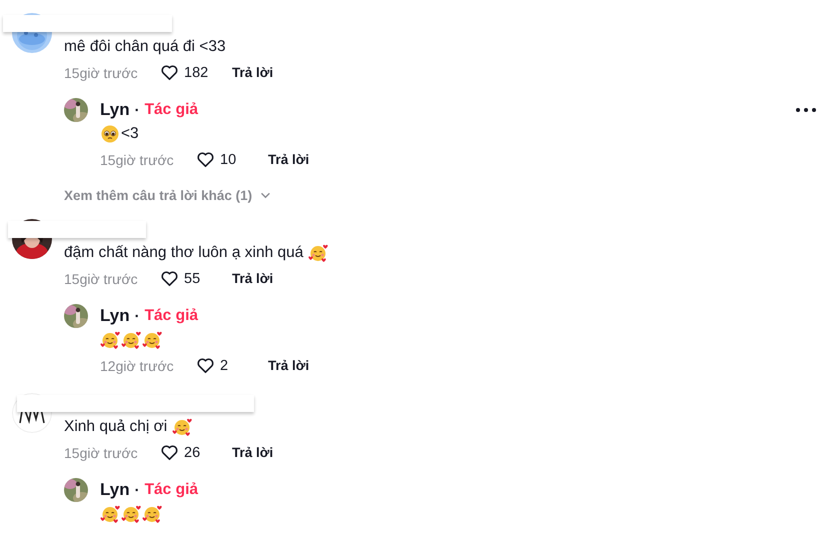 The image size is (826, 549). What do you see at coordinates (184, 253) in the screenshot?
I see `comment-text: đậm chất nàng thơ luôn ạ xinh quá` at bounding box center [184, 253].